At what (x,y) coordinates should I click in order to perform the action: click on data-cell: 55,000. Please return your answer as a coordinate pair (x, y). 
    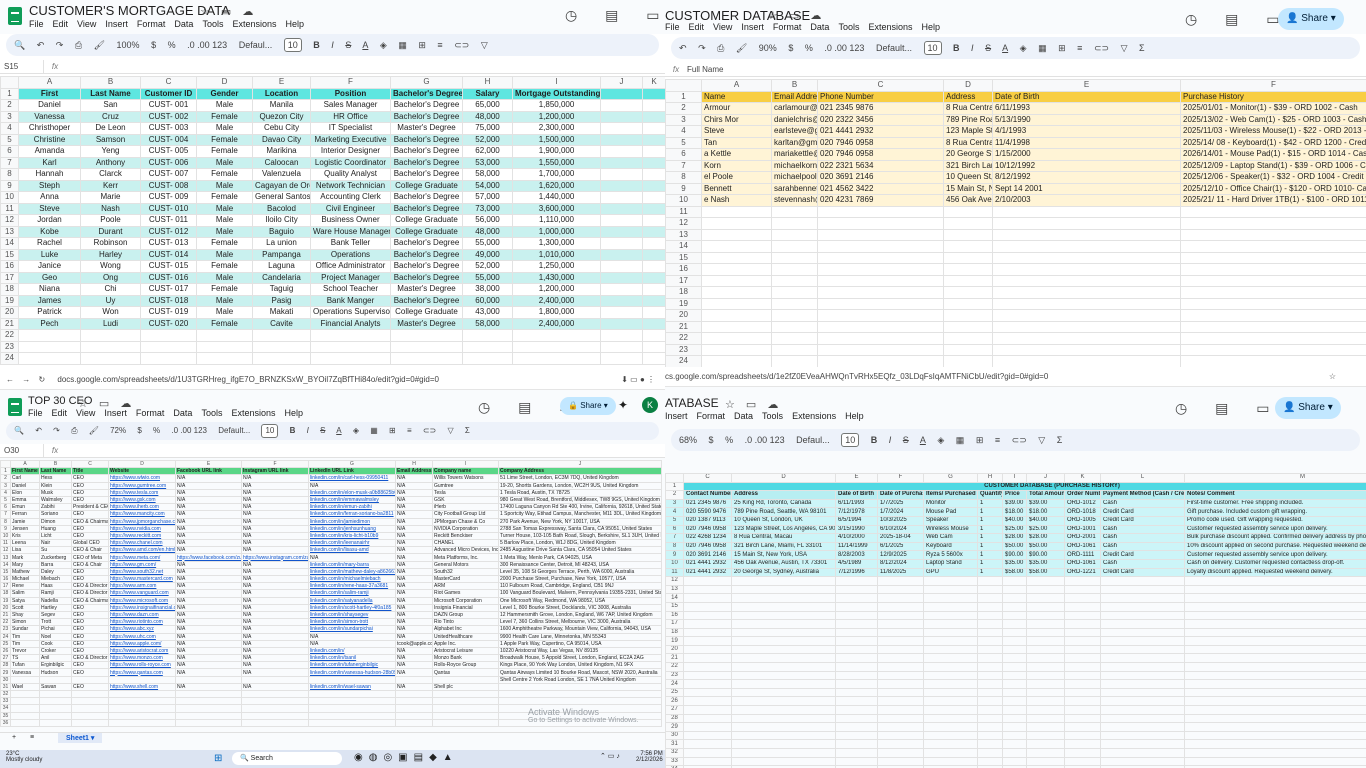
    Looking at the image, I should click on (487, 277).